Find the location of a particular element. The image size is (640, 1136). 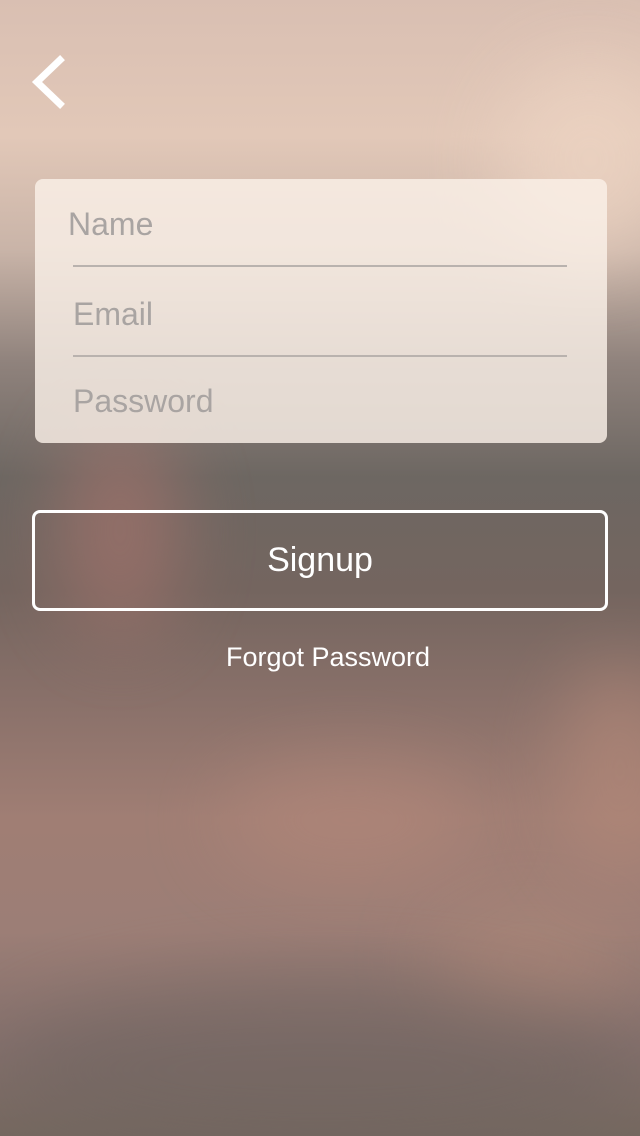

email-field is located at coordinates (321, 314).